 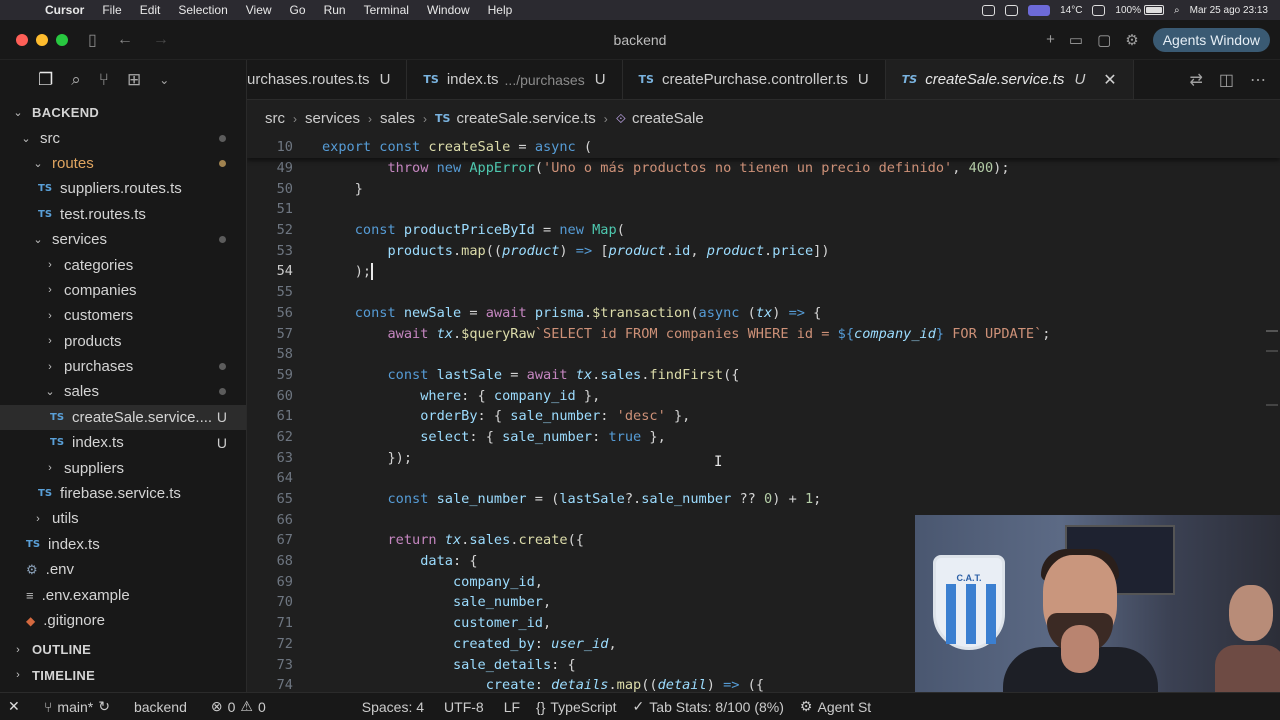 I want to click on sticky-scroll-line: 10 export const createSale = async (, so click(x=763, y=147).